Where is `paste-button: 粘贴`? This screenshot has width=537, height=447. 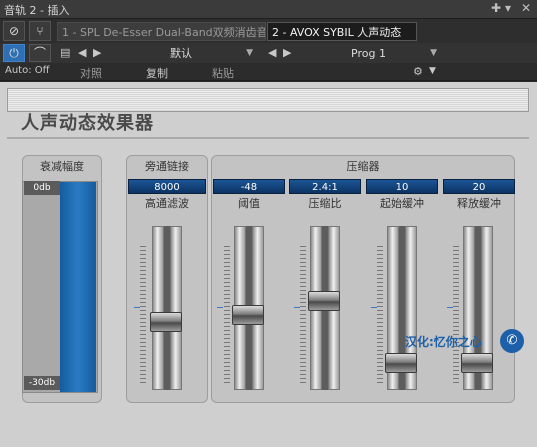
paste-button: 粘贴 is located at coordinates (223, 73).